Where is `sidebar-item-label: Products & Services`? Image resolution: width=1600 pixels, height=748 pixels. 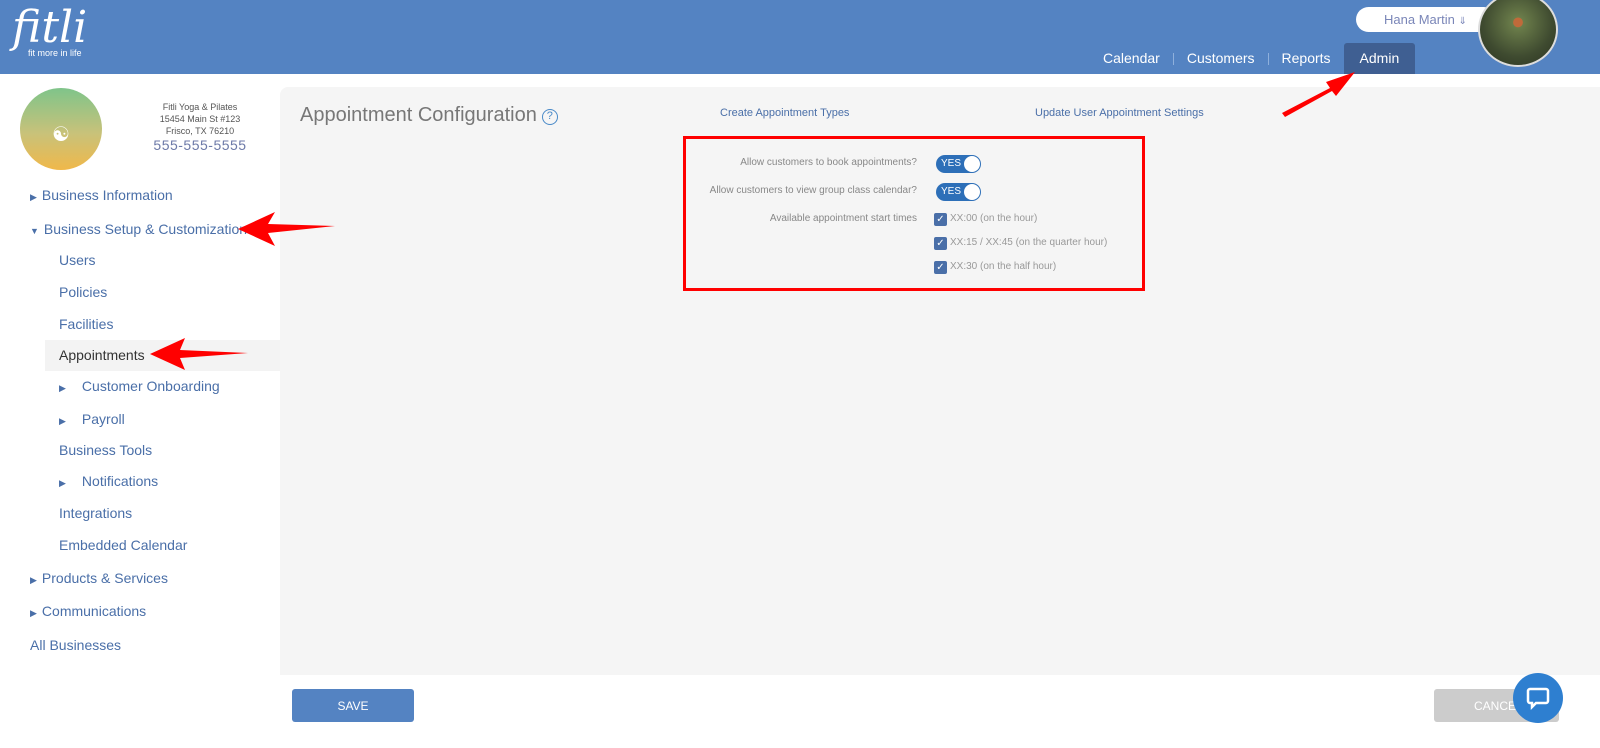 sidebar-item-label: Products & Services is located at coordinates (104, 578).